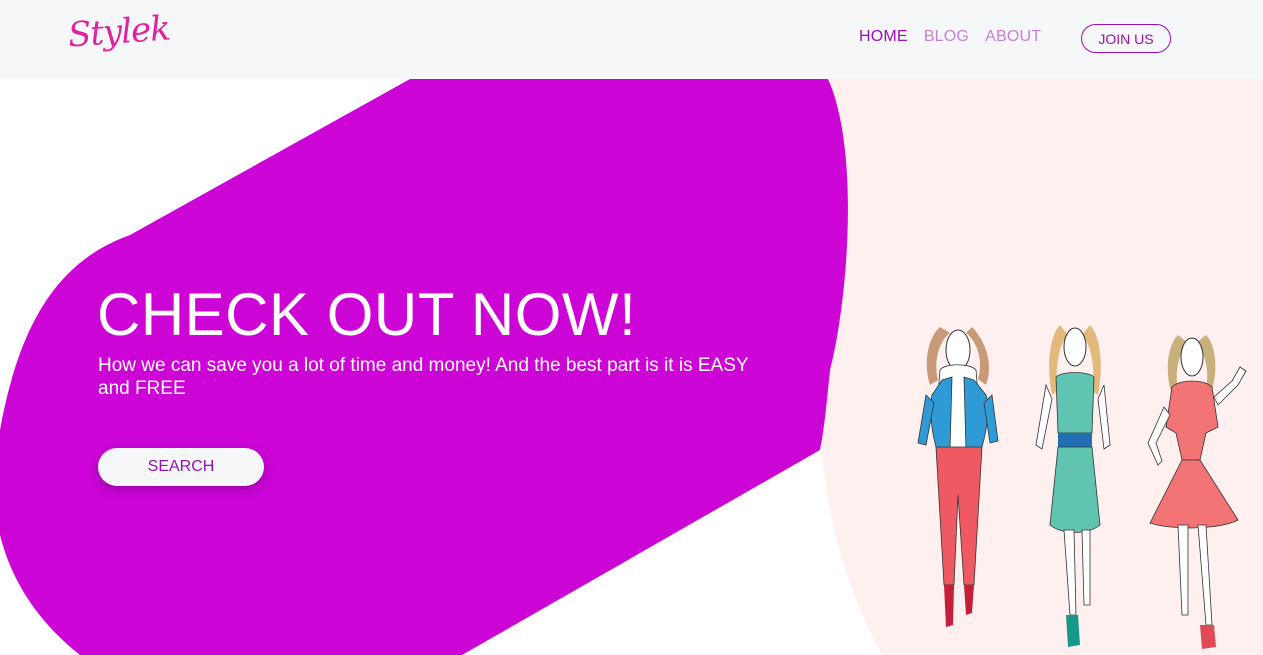 The height and width of the screenshot is (655, 1263). I want to click on brand-logo: Stylek, so click(119, 31).